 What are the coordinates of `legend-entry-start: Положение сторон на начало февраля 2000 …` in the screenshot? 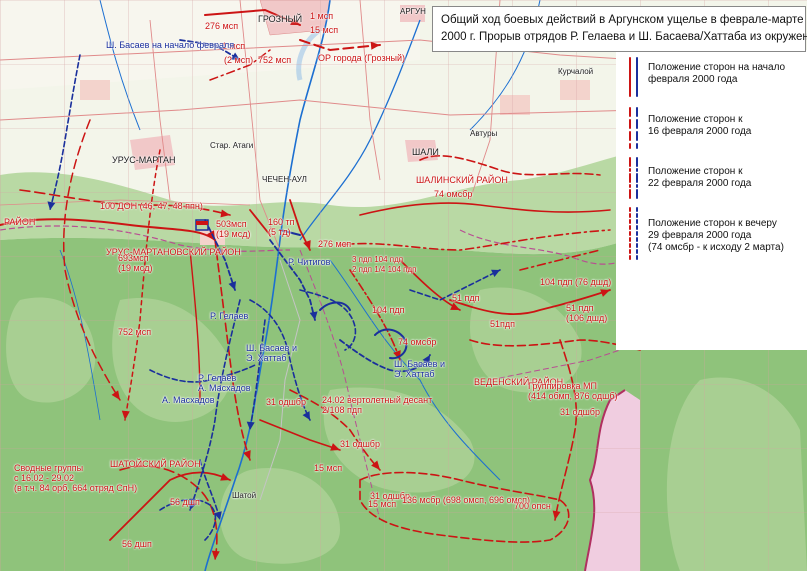 It's located at (716, 74).